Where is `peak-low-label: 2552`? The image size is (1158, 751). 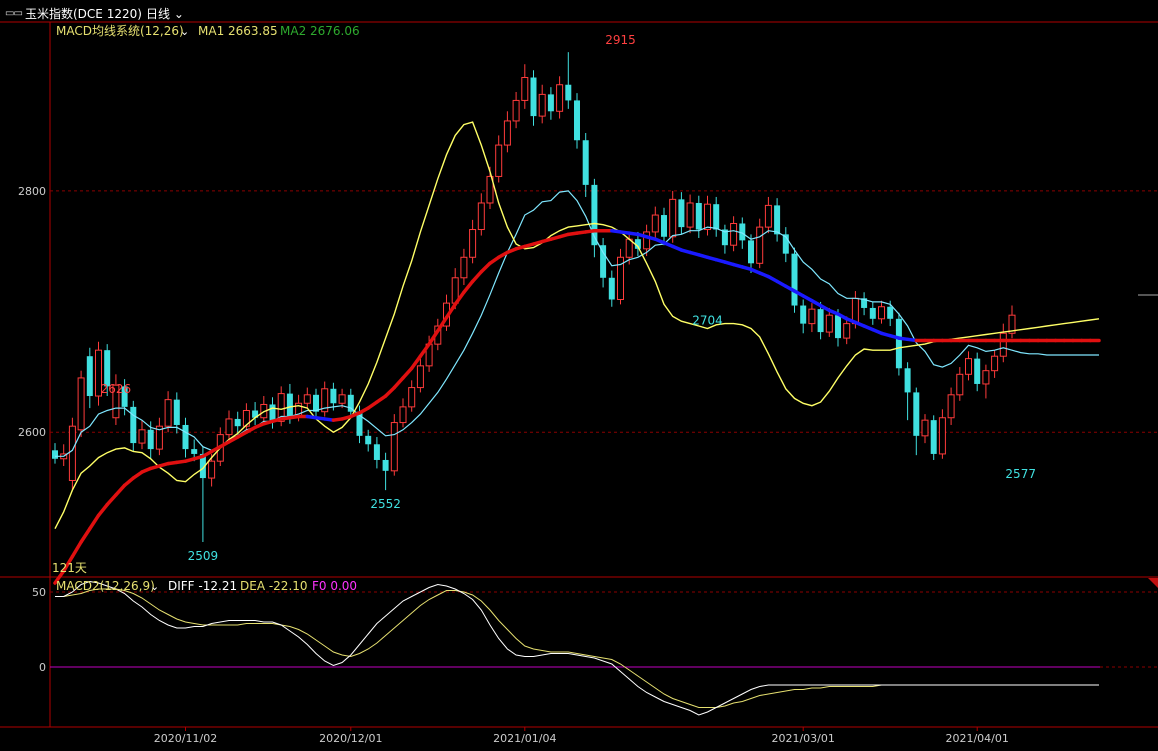
peak-low-label: 2552 is located at coordinates (385, 504).